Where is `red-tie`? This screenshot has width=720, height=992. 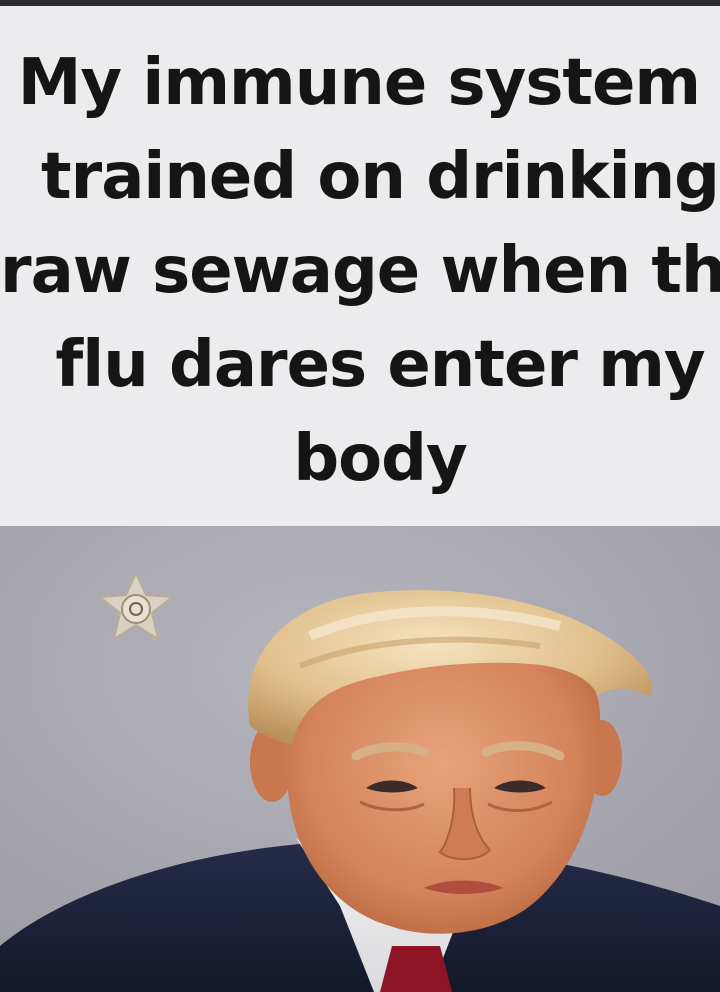 red-tie is located at coordinates (416, 969).